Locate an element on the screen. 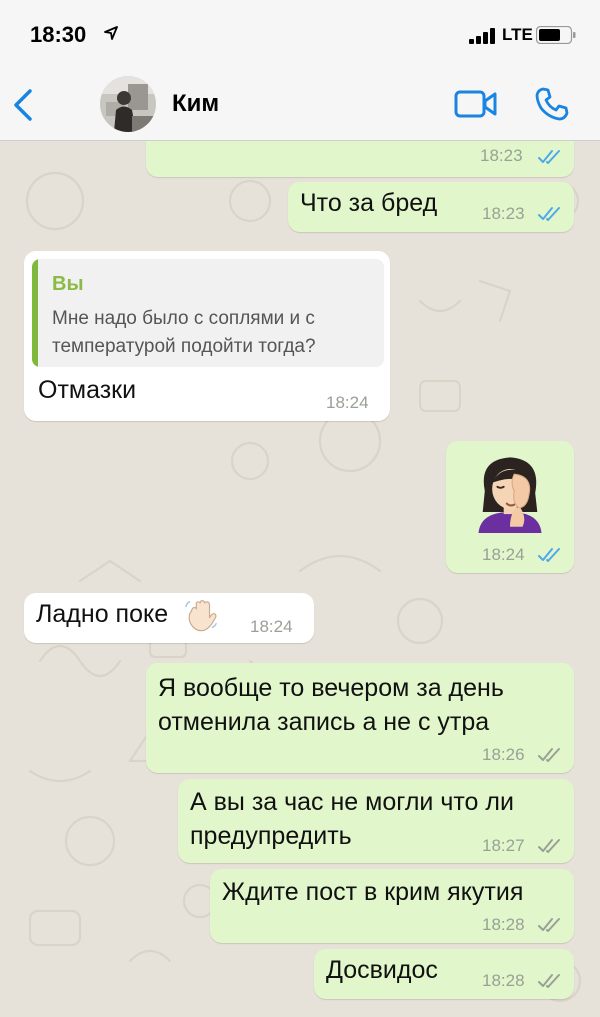 This screenshot has width=600, height=1017. message-text-line: А вы за час не могли что ли is located at coordinates (352, 802).